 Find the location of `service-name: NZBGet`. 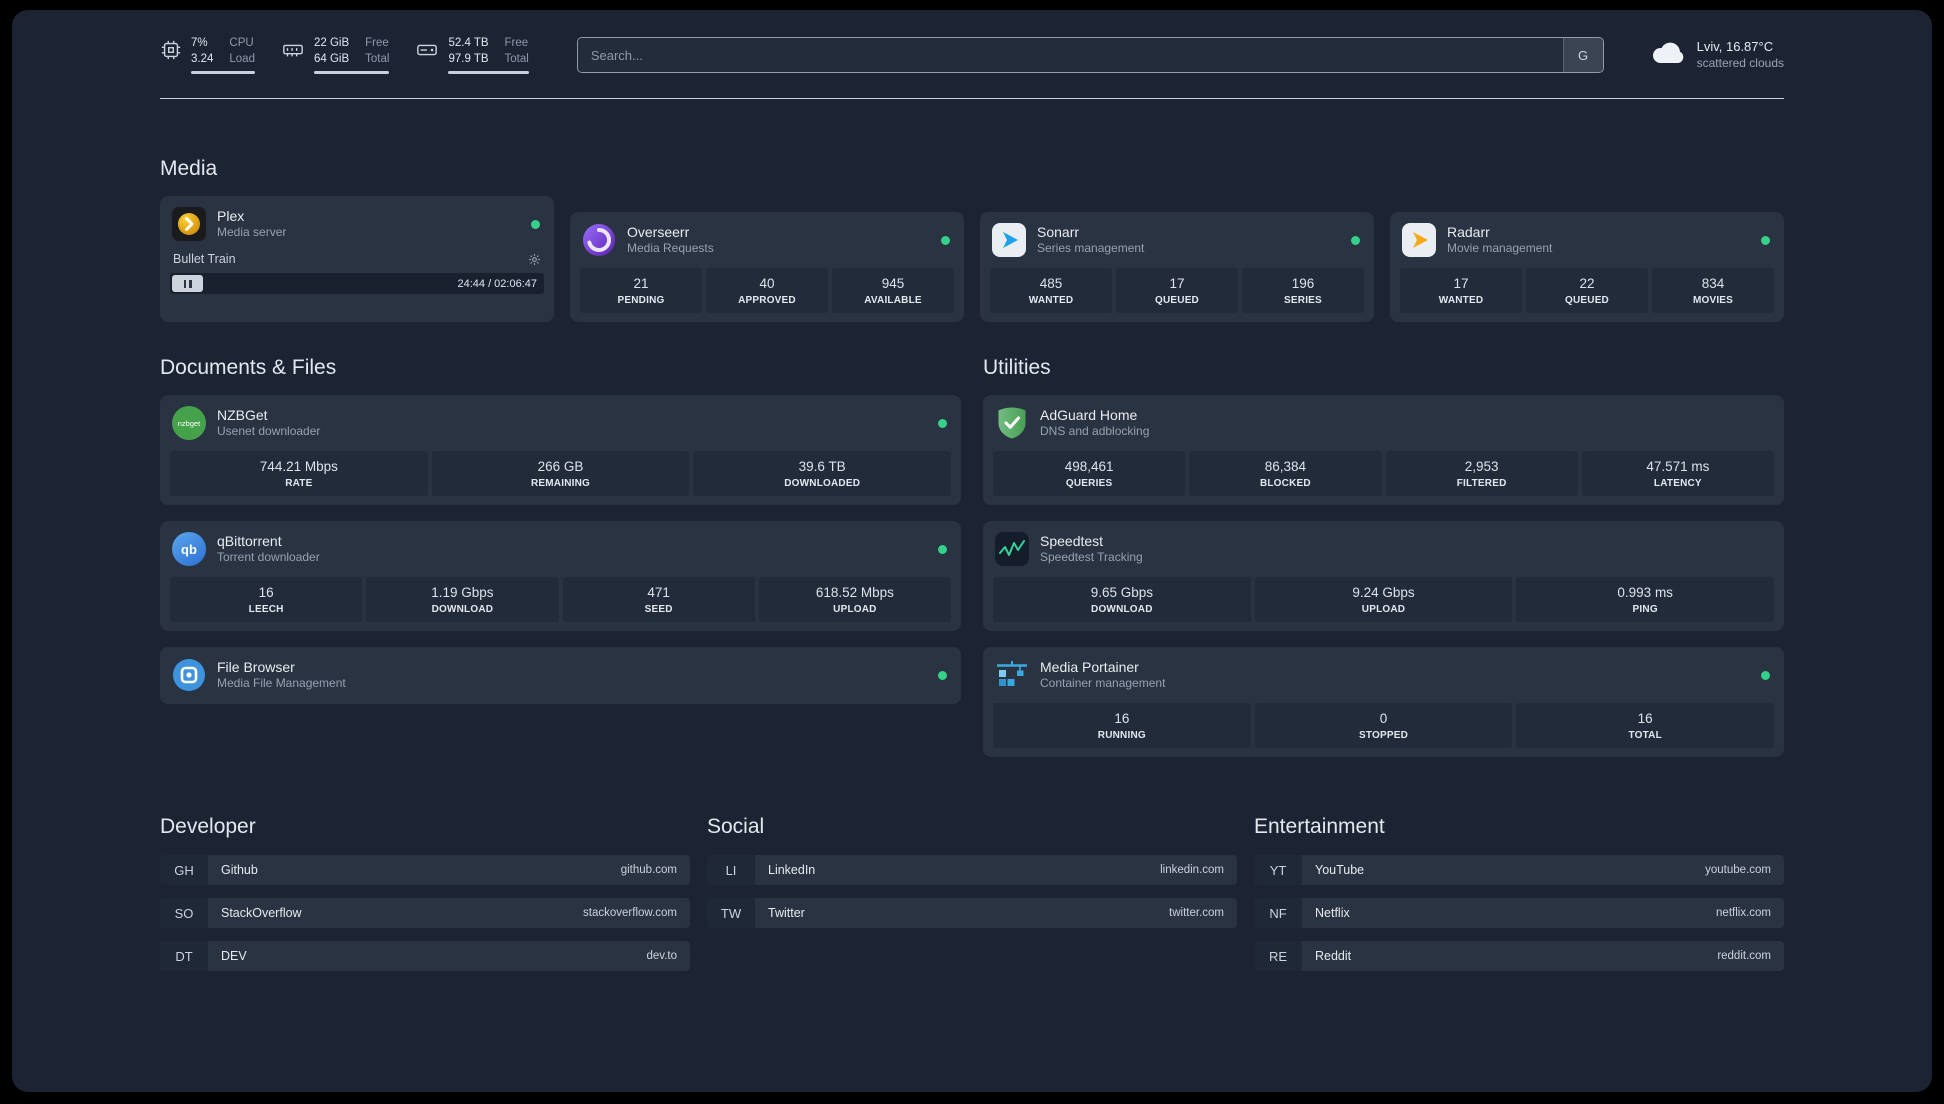

service-name: NZBGet is located at coordinates (242, 415).